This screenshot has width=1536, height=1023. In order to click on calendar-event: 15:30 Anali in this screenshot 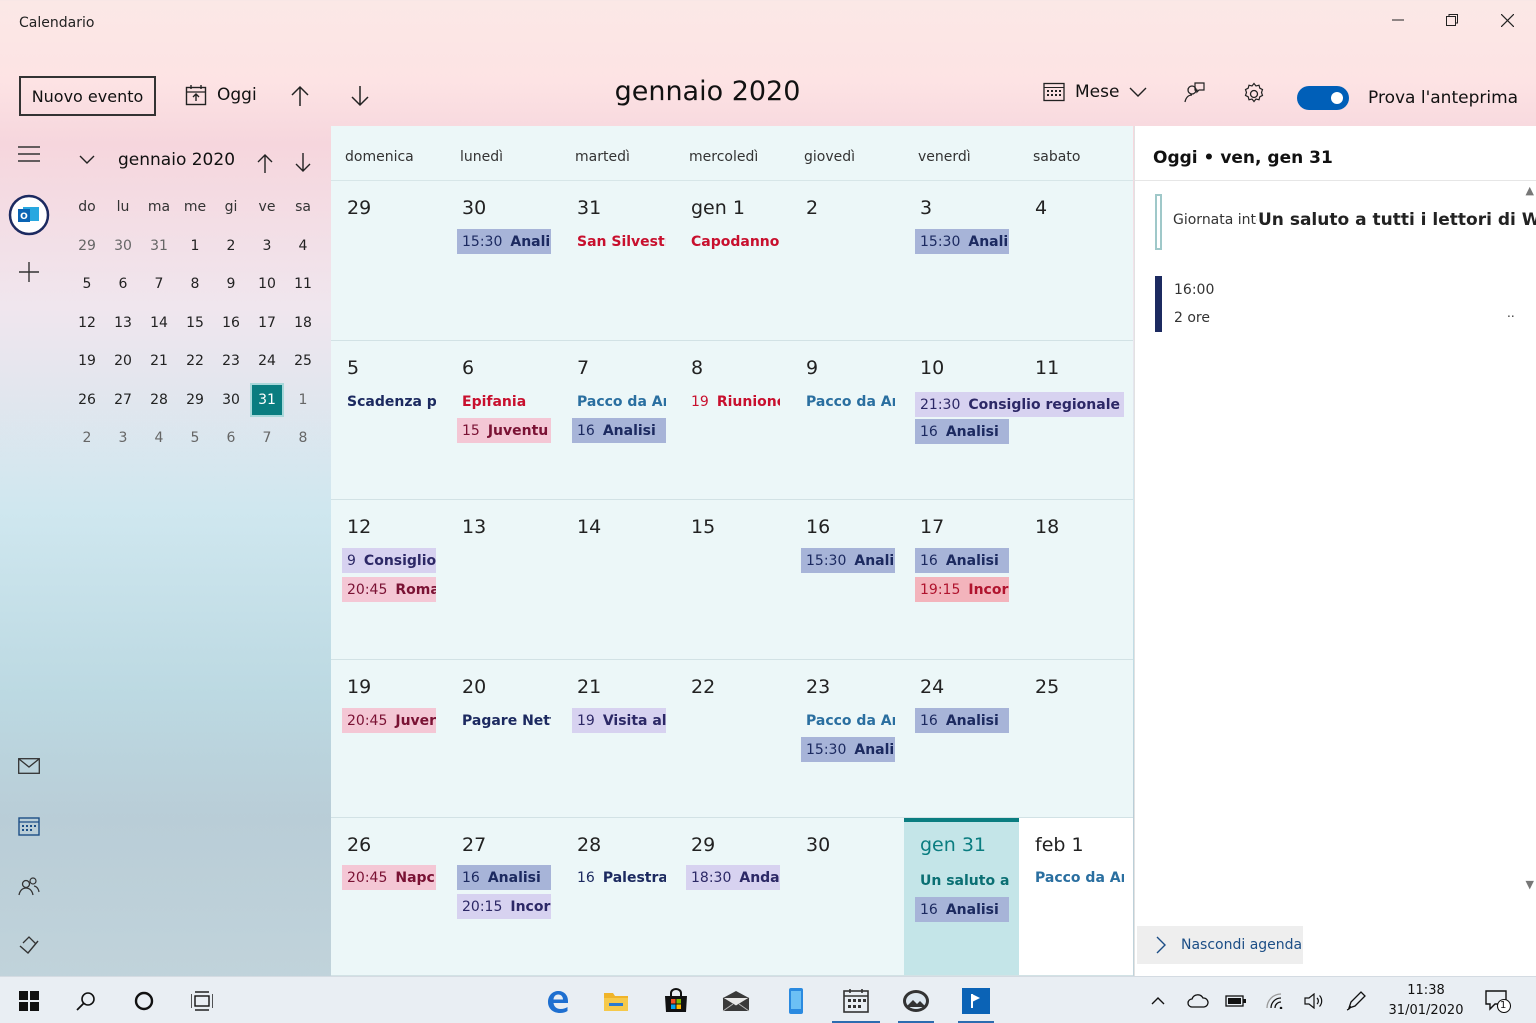, I will do `click(962, 241)`.